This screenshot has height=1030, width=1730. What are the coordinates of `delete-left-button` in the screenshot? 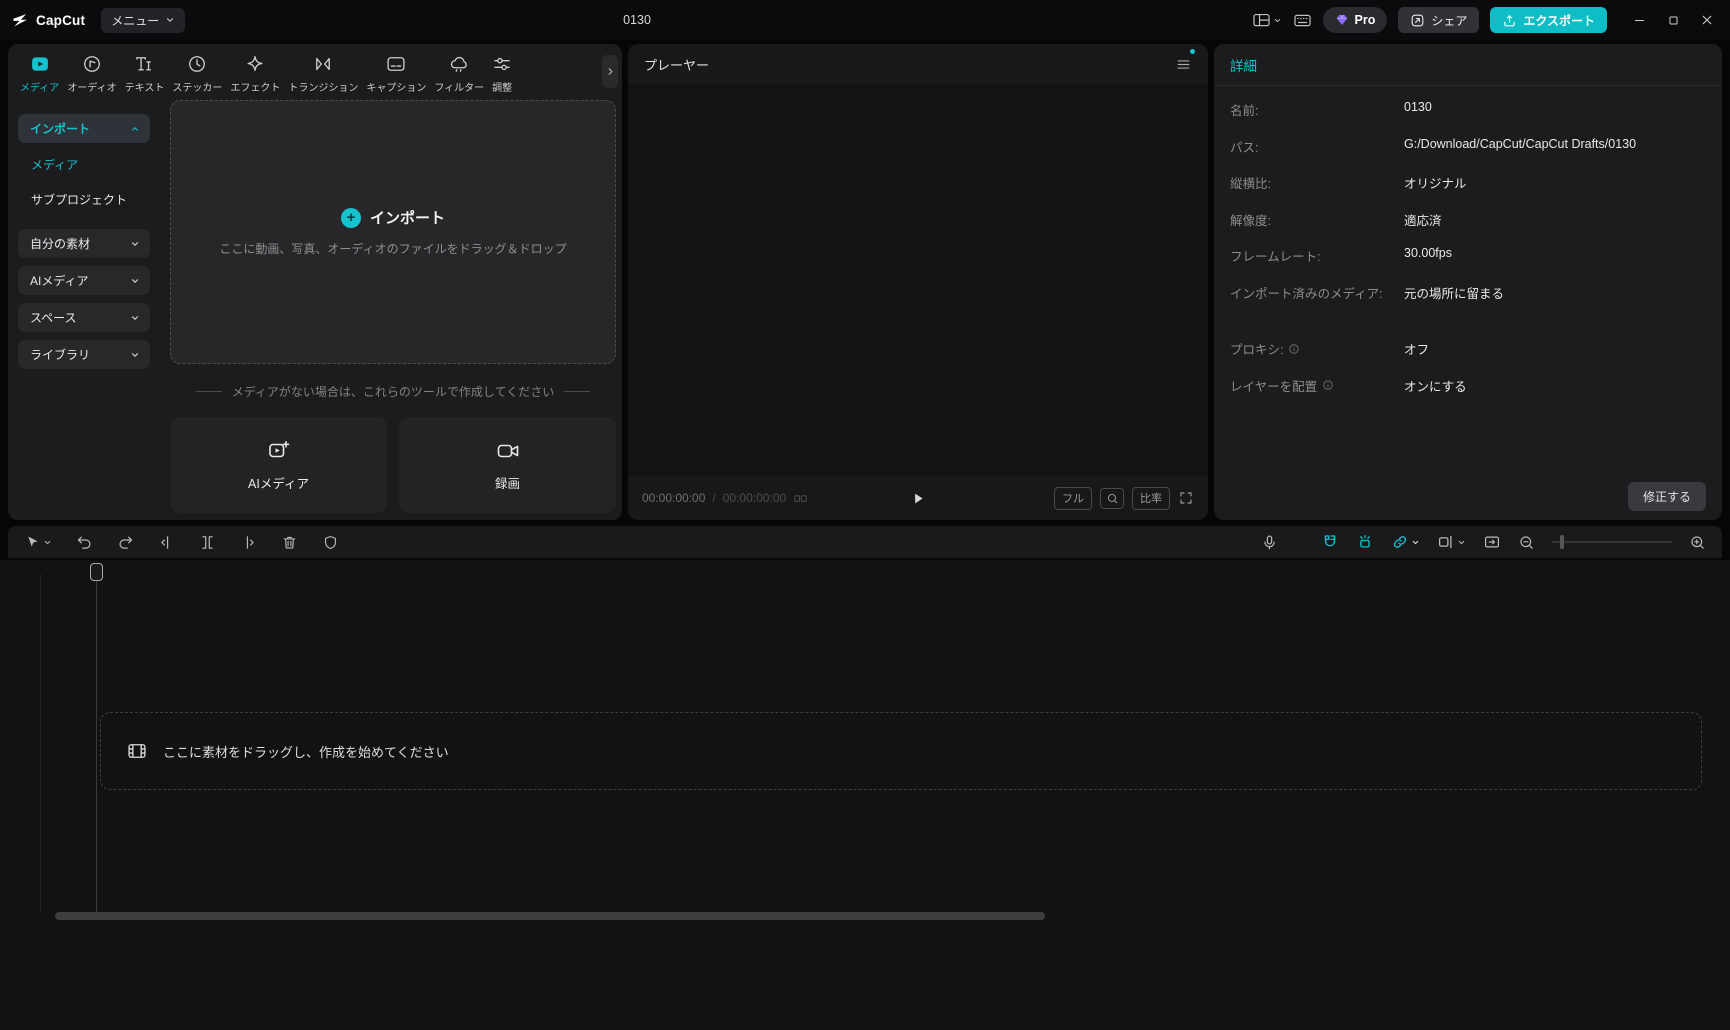 It's located at (166, 542).